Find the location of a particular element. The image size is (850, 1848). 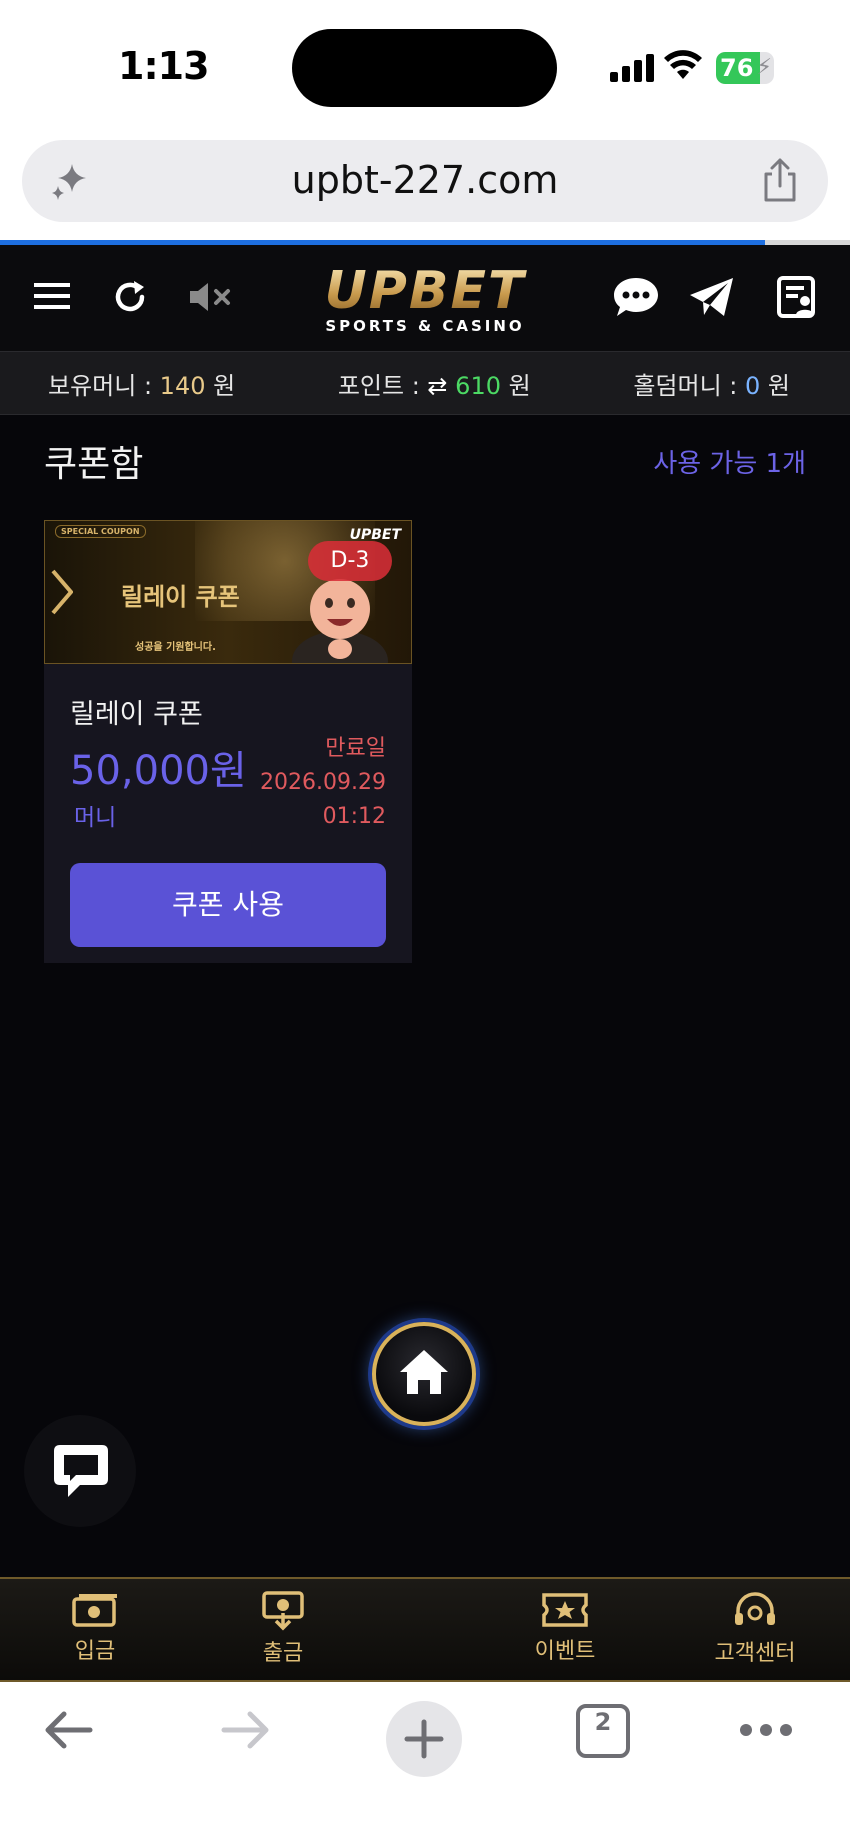

holdem-unit: 원 is located at coordinates (775, 385).